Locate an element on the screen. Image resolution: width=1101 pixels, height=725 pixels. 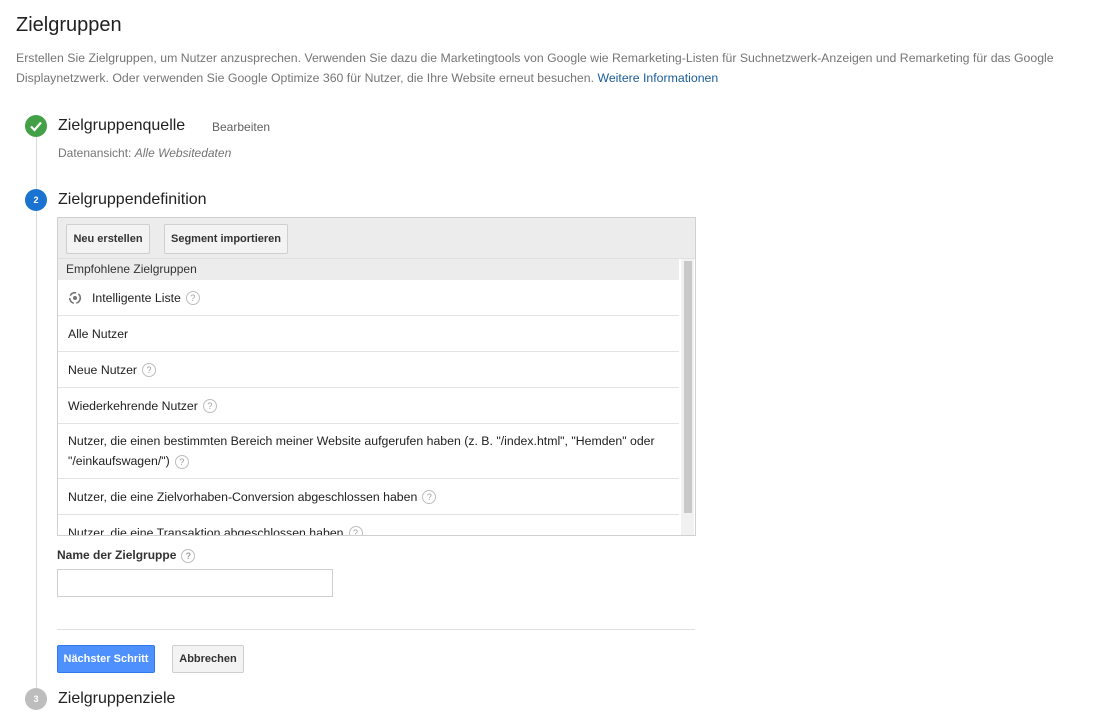
segment-toolbar: Neu erstellen Segment importieren is located at coordinates (376, 238).